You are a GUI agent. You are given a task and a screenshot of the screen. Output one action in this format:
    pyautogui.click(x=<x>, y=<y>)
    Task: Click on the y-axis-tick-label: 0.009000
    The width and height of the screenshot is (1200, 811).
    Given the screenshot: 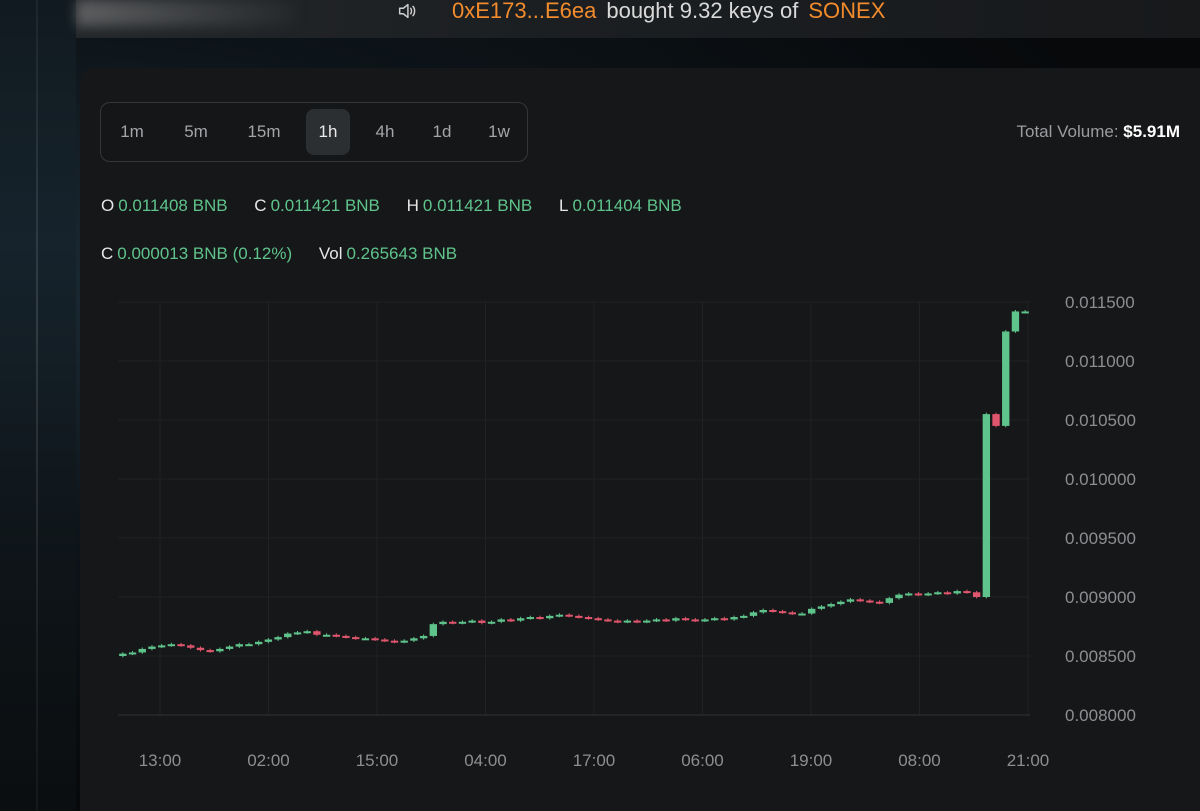 What is the action you would take?
    pyautogui.click(x=1100, y=597)
    